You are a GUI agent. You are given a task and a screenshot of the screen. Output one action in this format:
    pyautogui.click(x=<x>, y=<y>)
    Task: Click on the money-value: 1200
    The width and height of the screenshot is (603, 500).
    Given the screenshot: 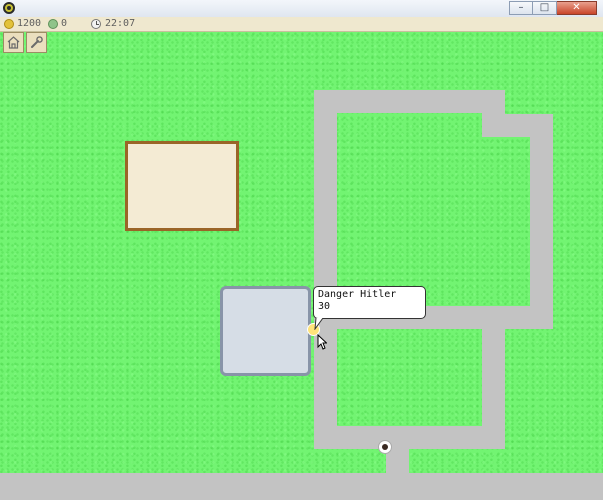 What is the action you would take?
    pyautogui.click(x=29, y=23)
    